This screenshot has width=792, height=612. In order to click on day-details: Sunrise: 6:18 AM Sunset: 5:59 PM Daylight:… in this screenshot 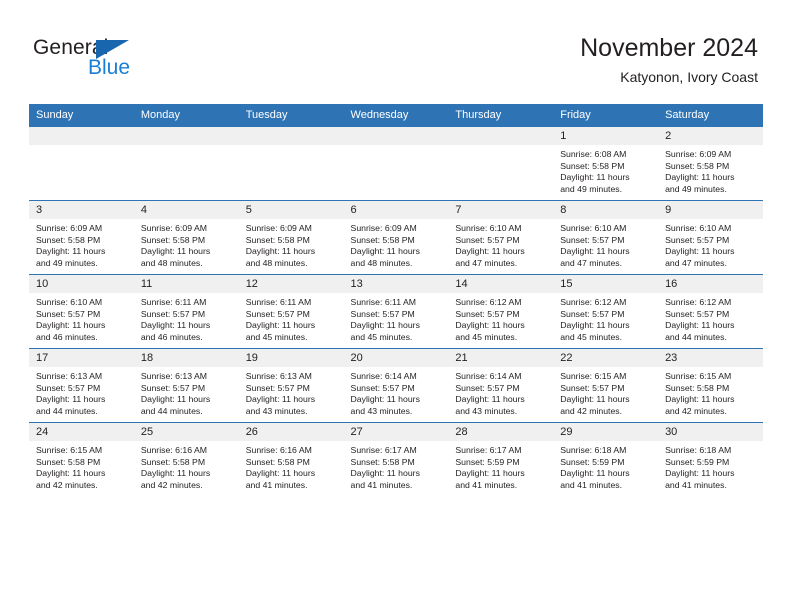, I will do `click(710, 466)`.